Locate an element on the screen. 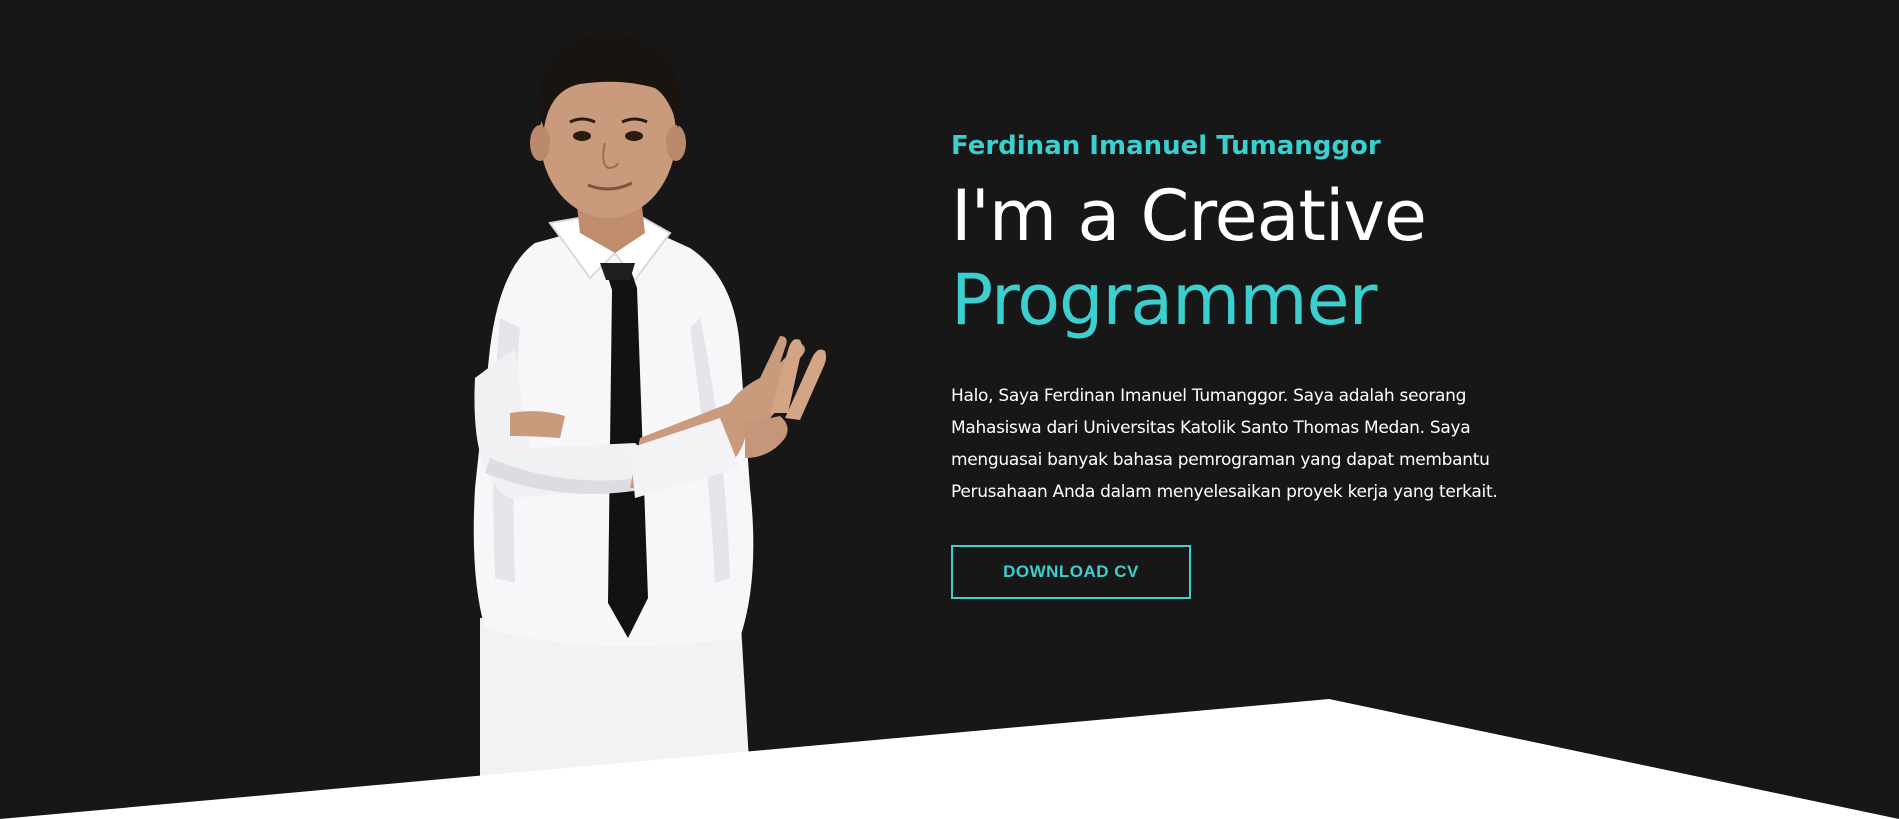 This screenshot has height=819, width=1899. download-cv-button: DOWNLOAD CV is located at coordinates (1071, 572).